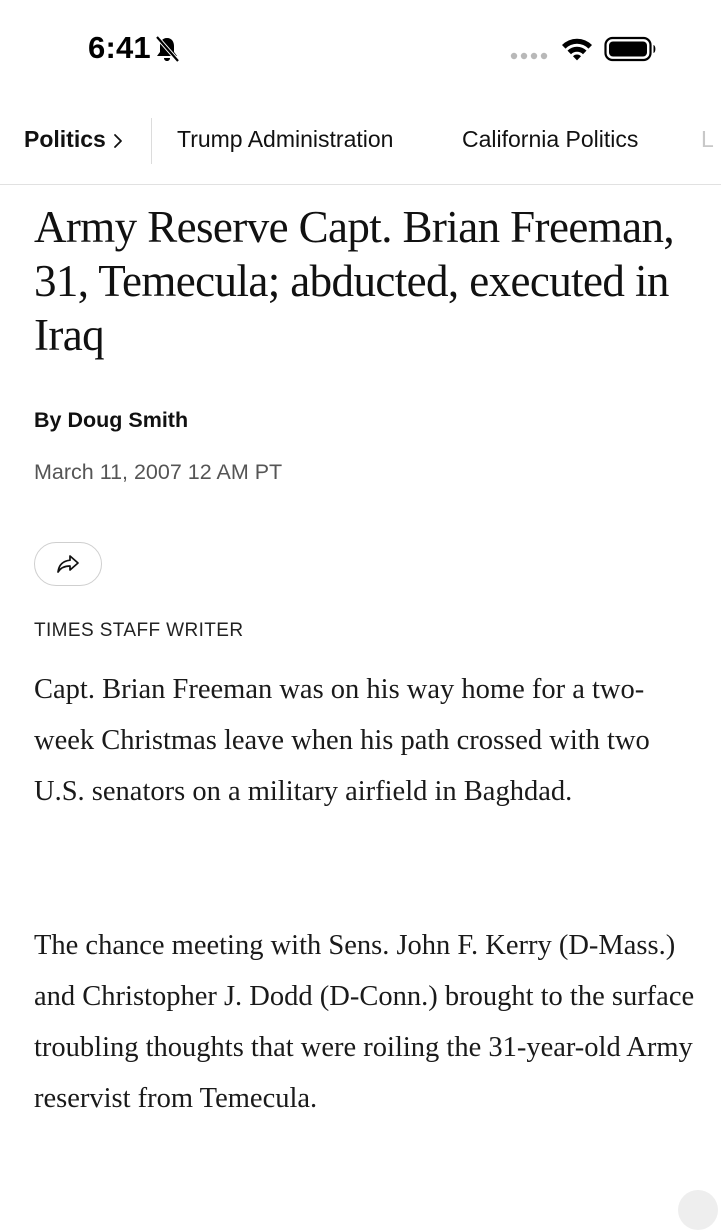  What do you see at coordinates (139, 630) in the screenshot?
I see `staff-writer-label: TIMES STAFF WRITER` at bounding box center [139, 630].